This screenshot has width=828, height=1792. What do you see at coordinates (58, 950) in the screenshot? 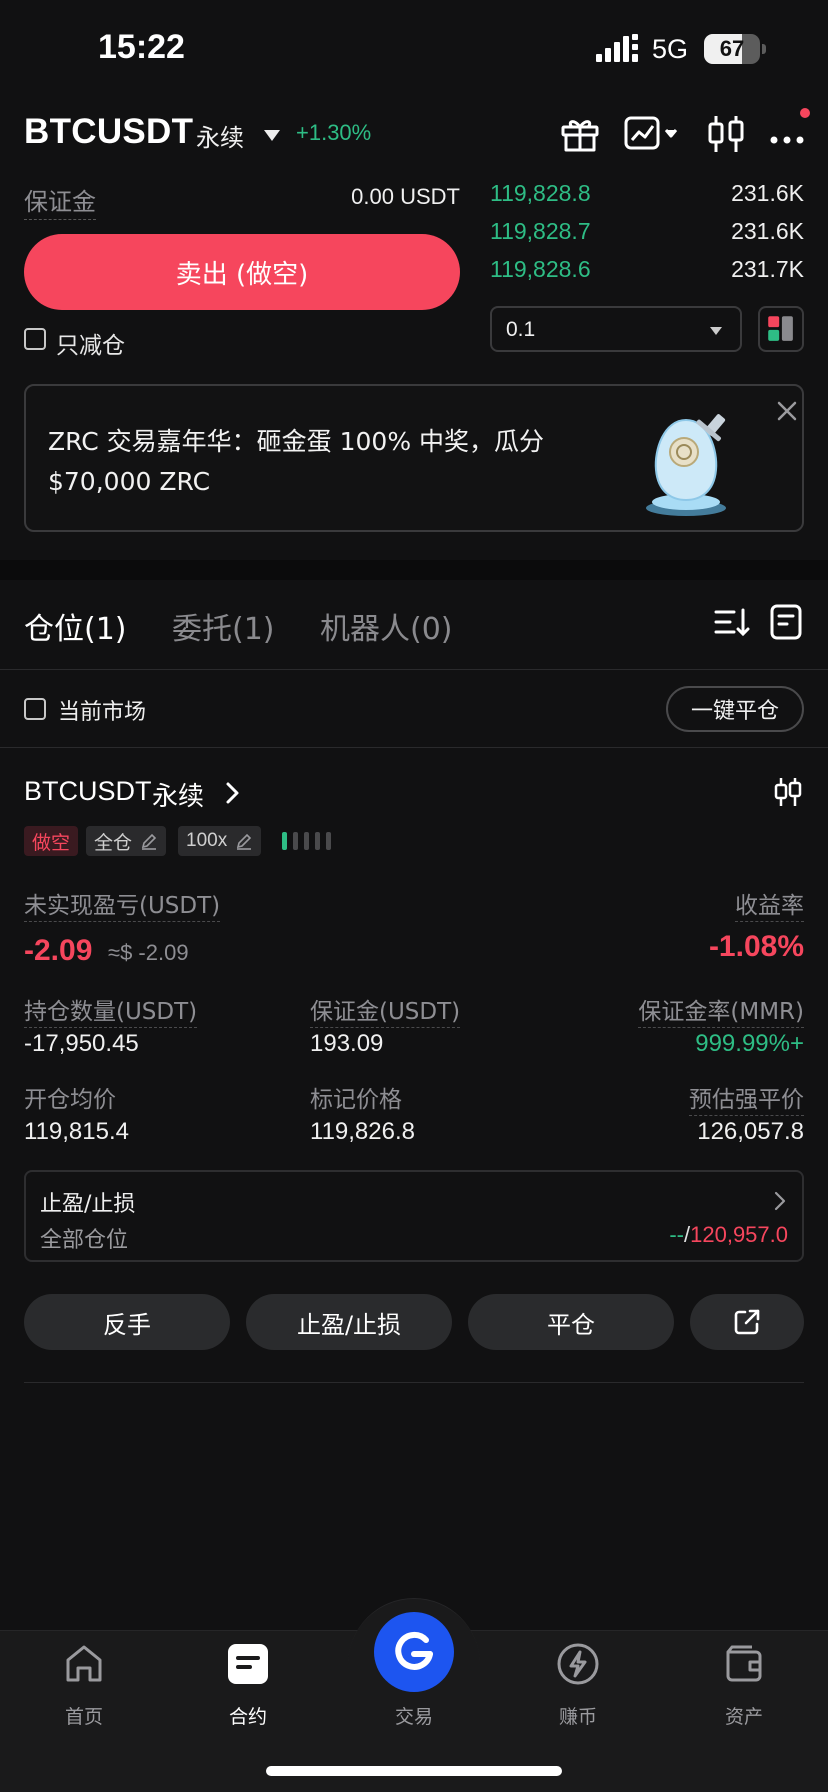
I see `unrealized-pnl-value: -2.09` at bounding box center [58, 950].